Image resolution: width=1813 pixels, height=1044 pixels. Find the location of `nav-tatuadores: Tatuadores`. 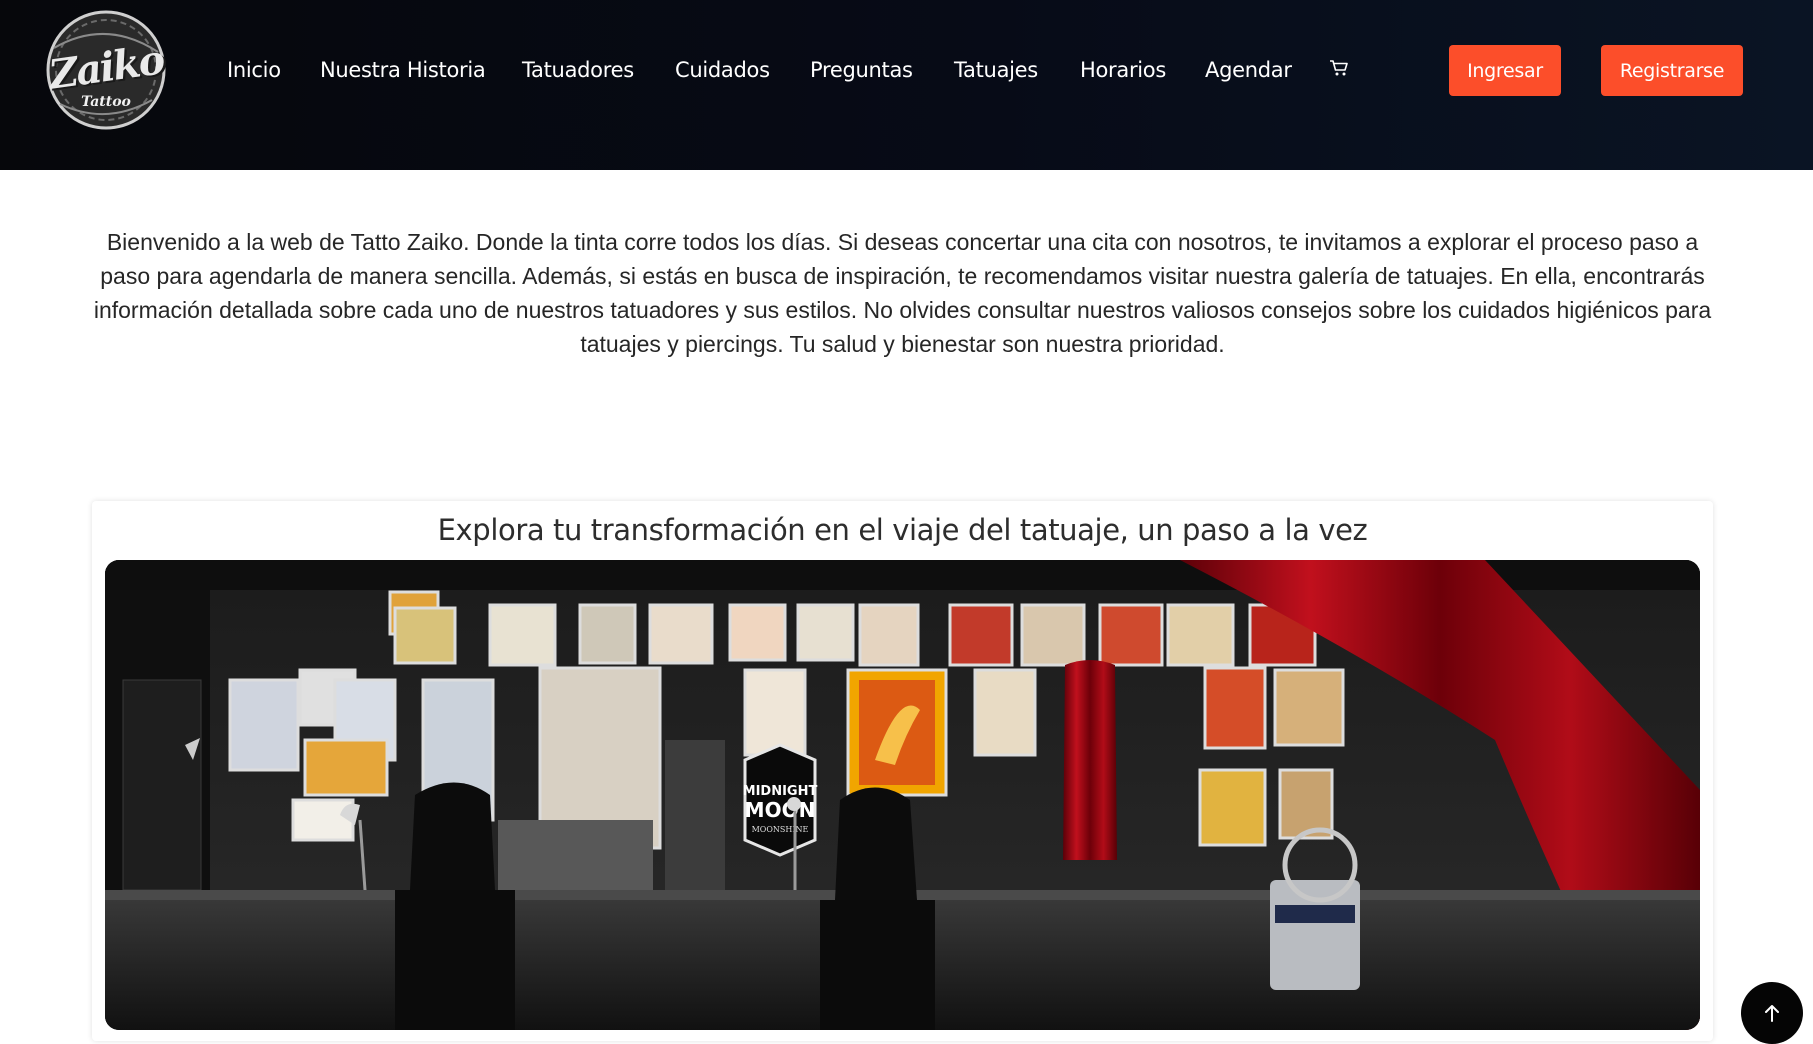

nav-tatuadores: Tatuadores is located at coordinates (578, 70).